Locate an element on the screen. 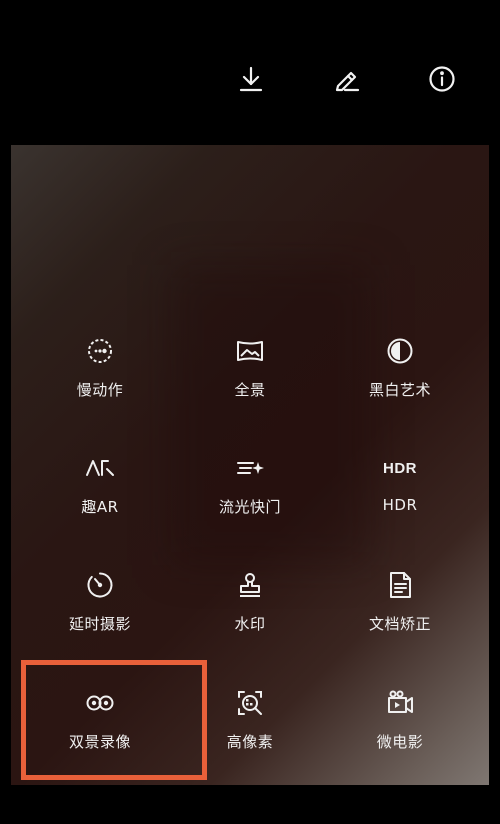  document-icon is located at coordinates (400, 585).